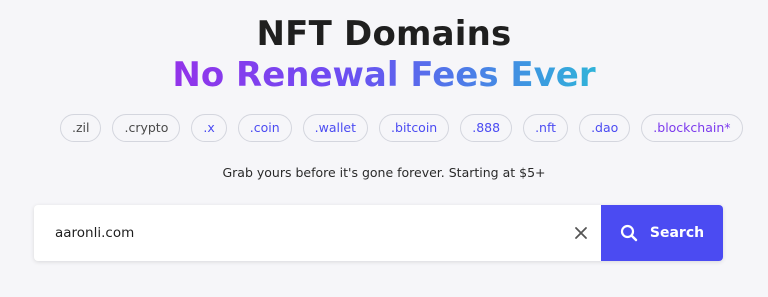 The height and width of the screenshot is (297, 768). Describe the element at coordinates (304, 233) in the screenshot. I see `search-input` at that location.